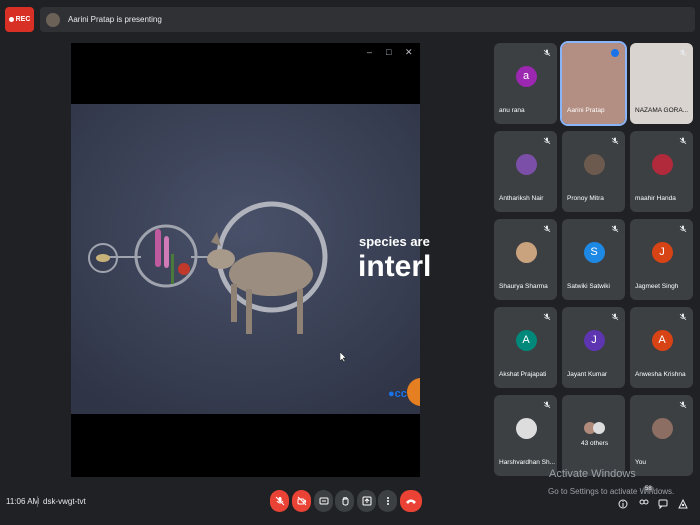 The height and width of the screenshot is (525, 700). I want to click on slide-logo: ●cc, so click(397, 394).